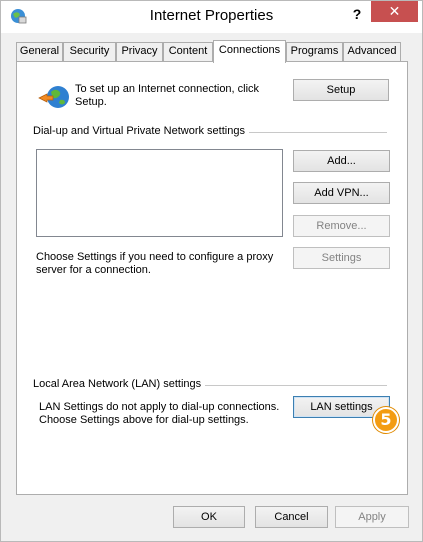  What do you see at coordinates (341, 90) in the screenshot?
I see `setup-button: Setup` at bounding box center [341, 90].